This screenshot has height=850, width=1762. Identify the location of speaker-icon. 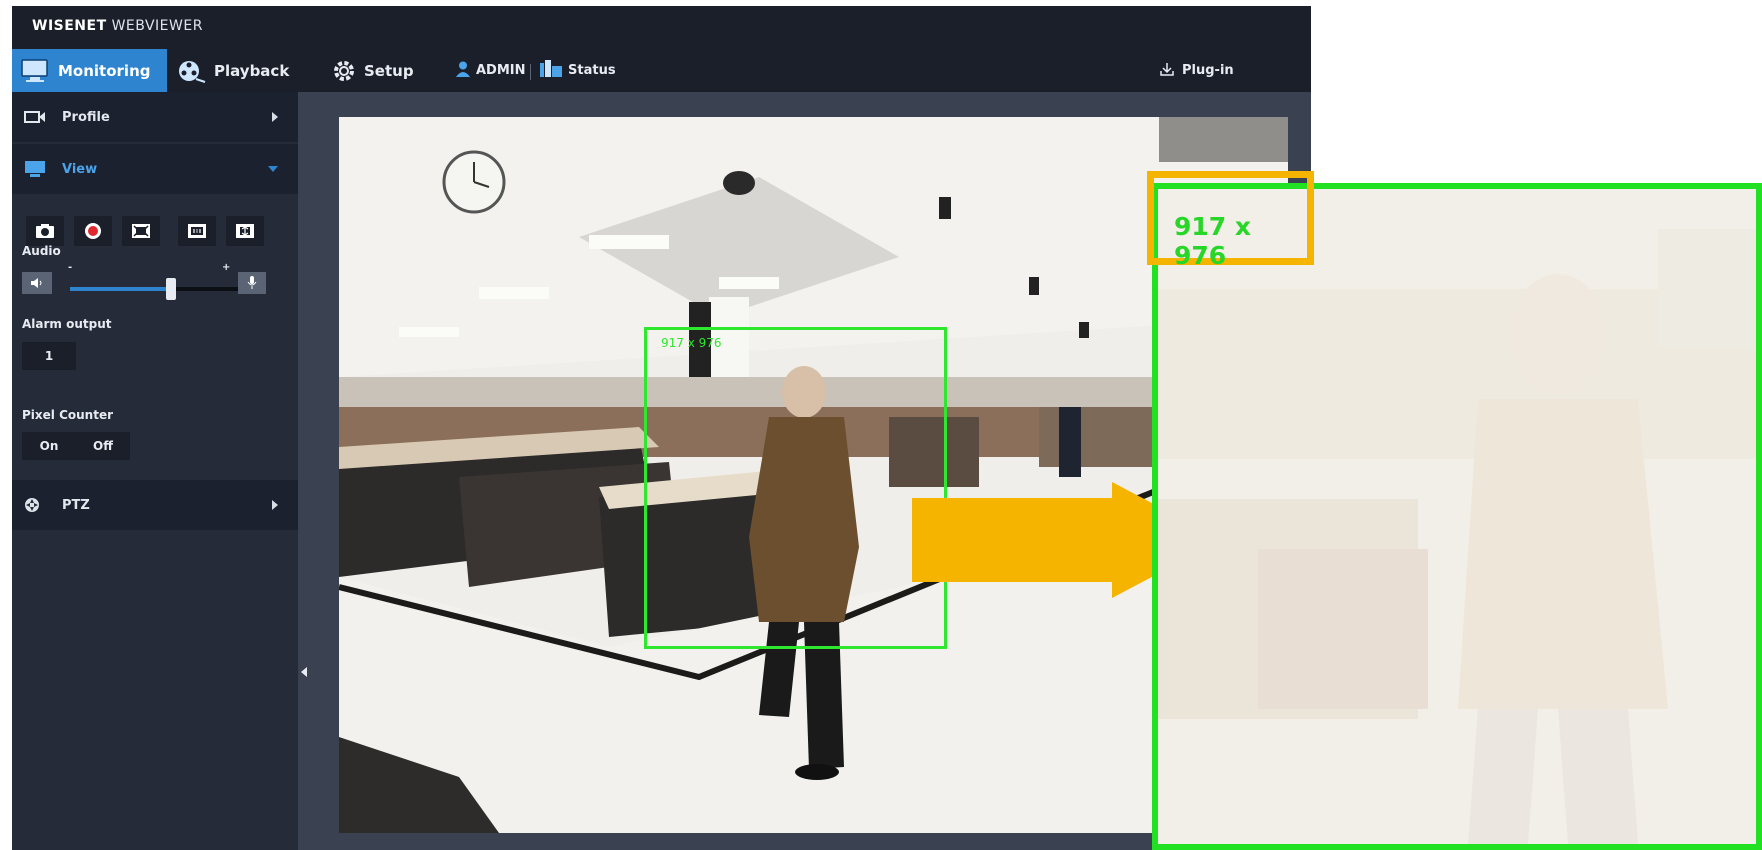
(36, 283).